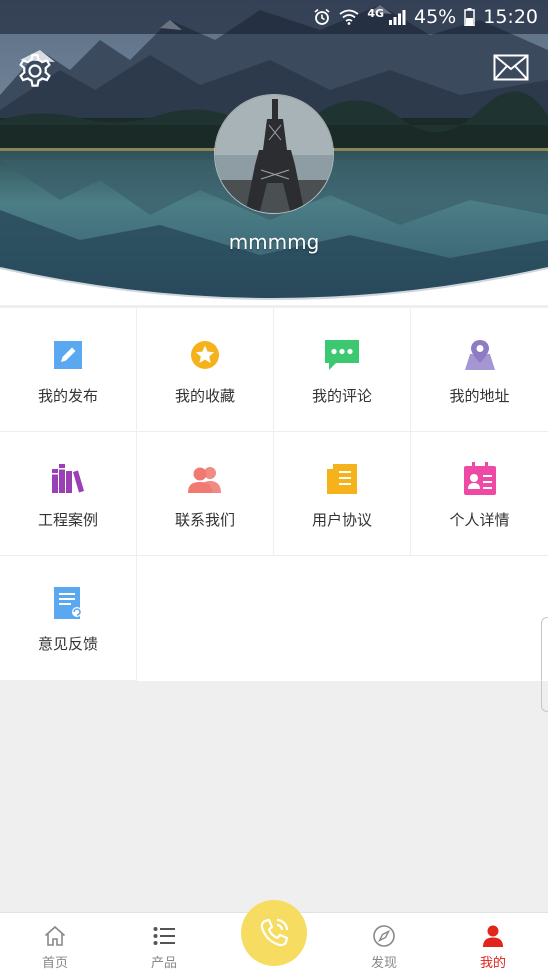 This screenshot has height=979, width=548. I want to click on menu-item-comments: 我的评论, so click(342, 370).